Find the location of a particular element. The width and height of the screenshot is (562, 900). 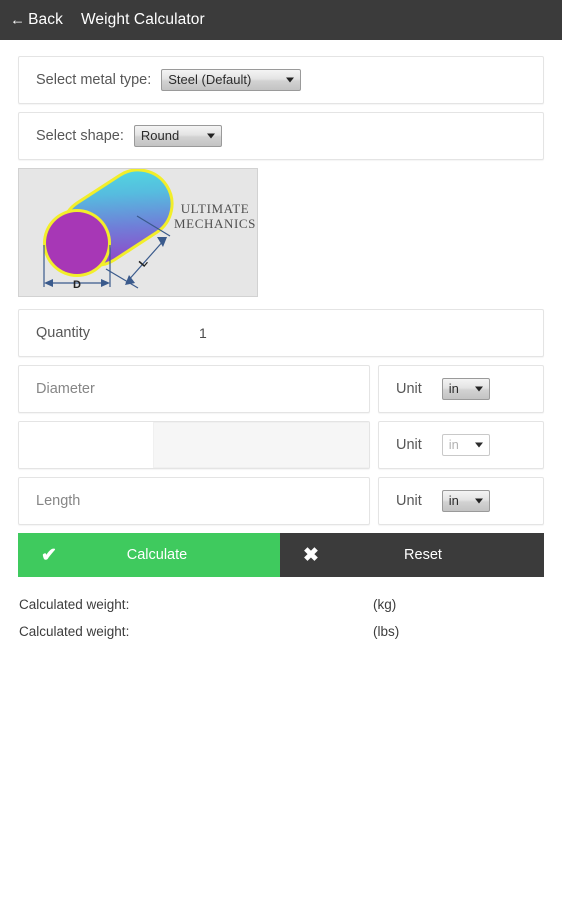

action-bar: ✔ Calculate ✖ Reset is located at coordinates (281, 555).